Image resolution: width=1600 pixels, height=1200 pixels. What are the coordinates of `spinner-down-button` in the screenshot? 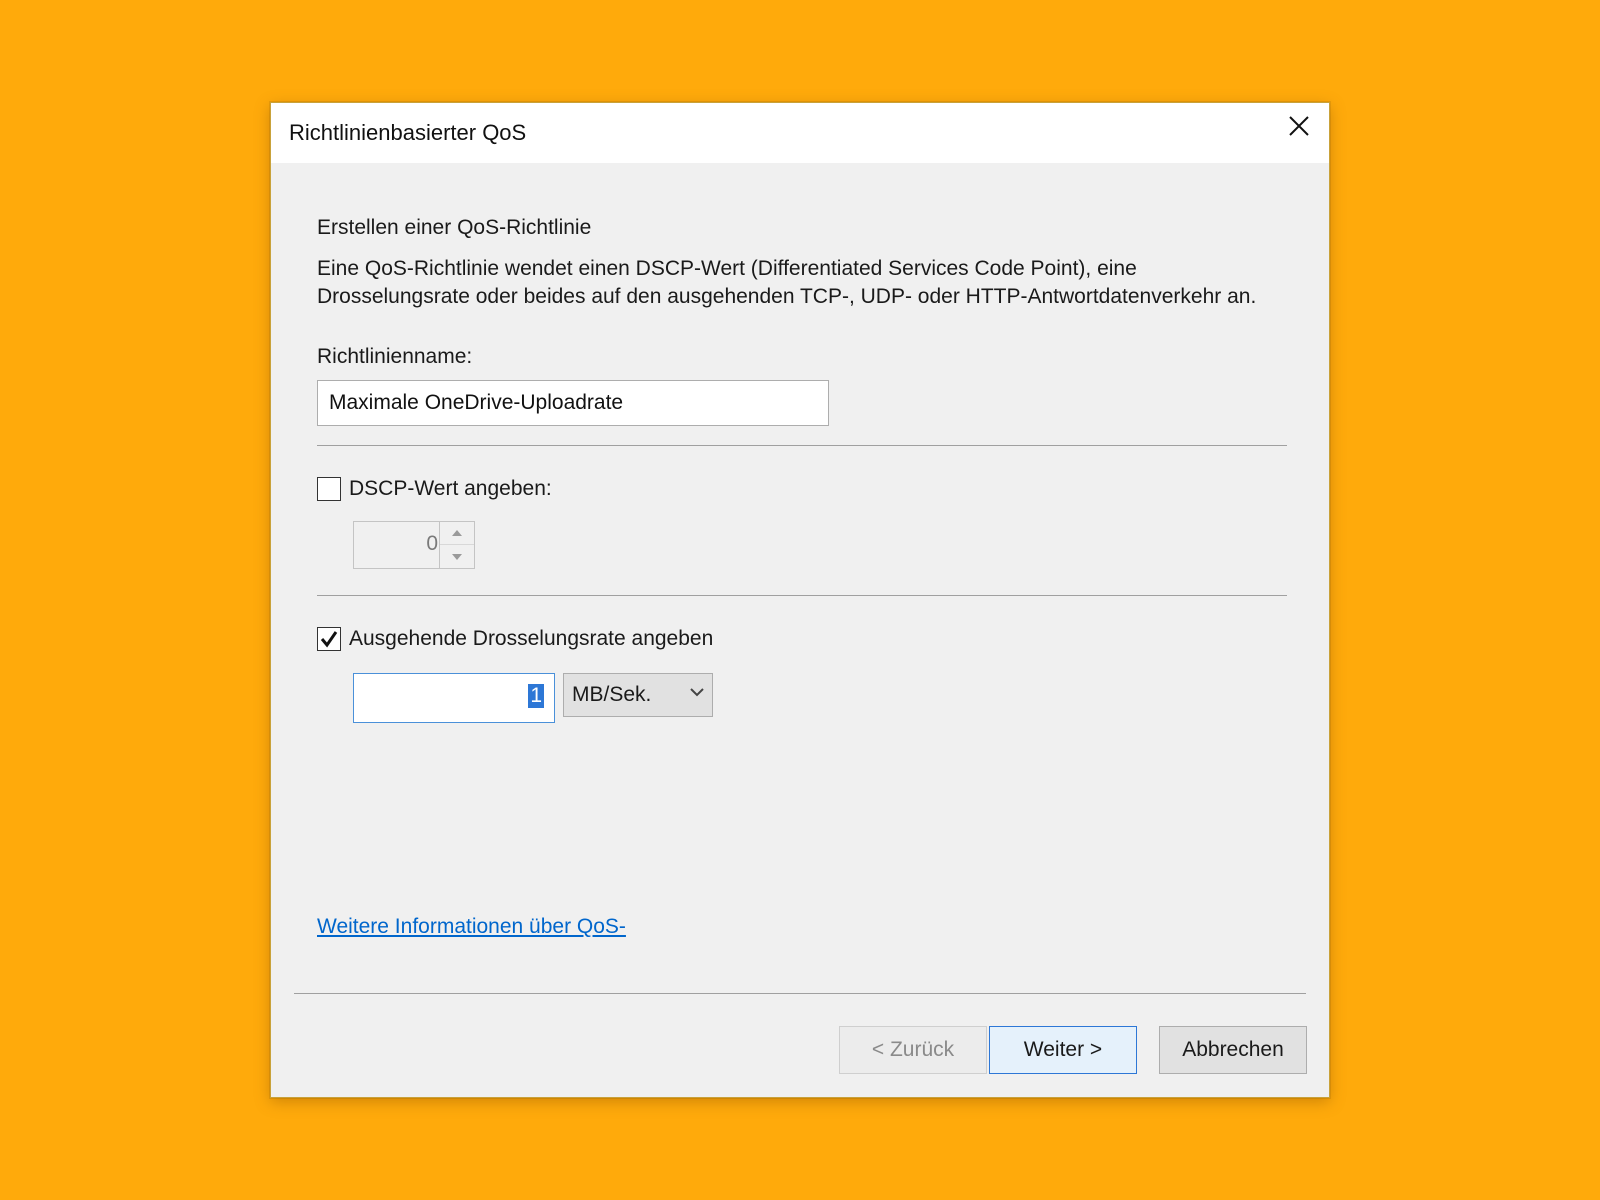 It's located at (457, 556).